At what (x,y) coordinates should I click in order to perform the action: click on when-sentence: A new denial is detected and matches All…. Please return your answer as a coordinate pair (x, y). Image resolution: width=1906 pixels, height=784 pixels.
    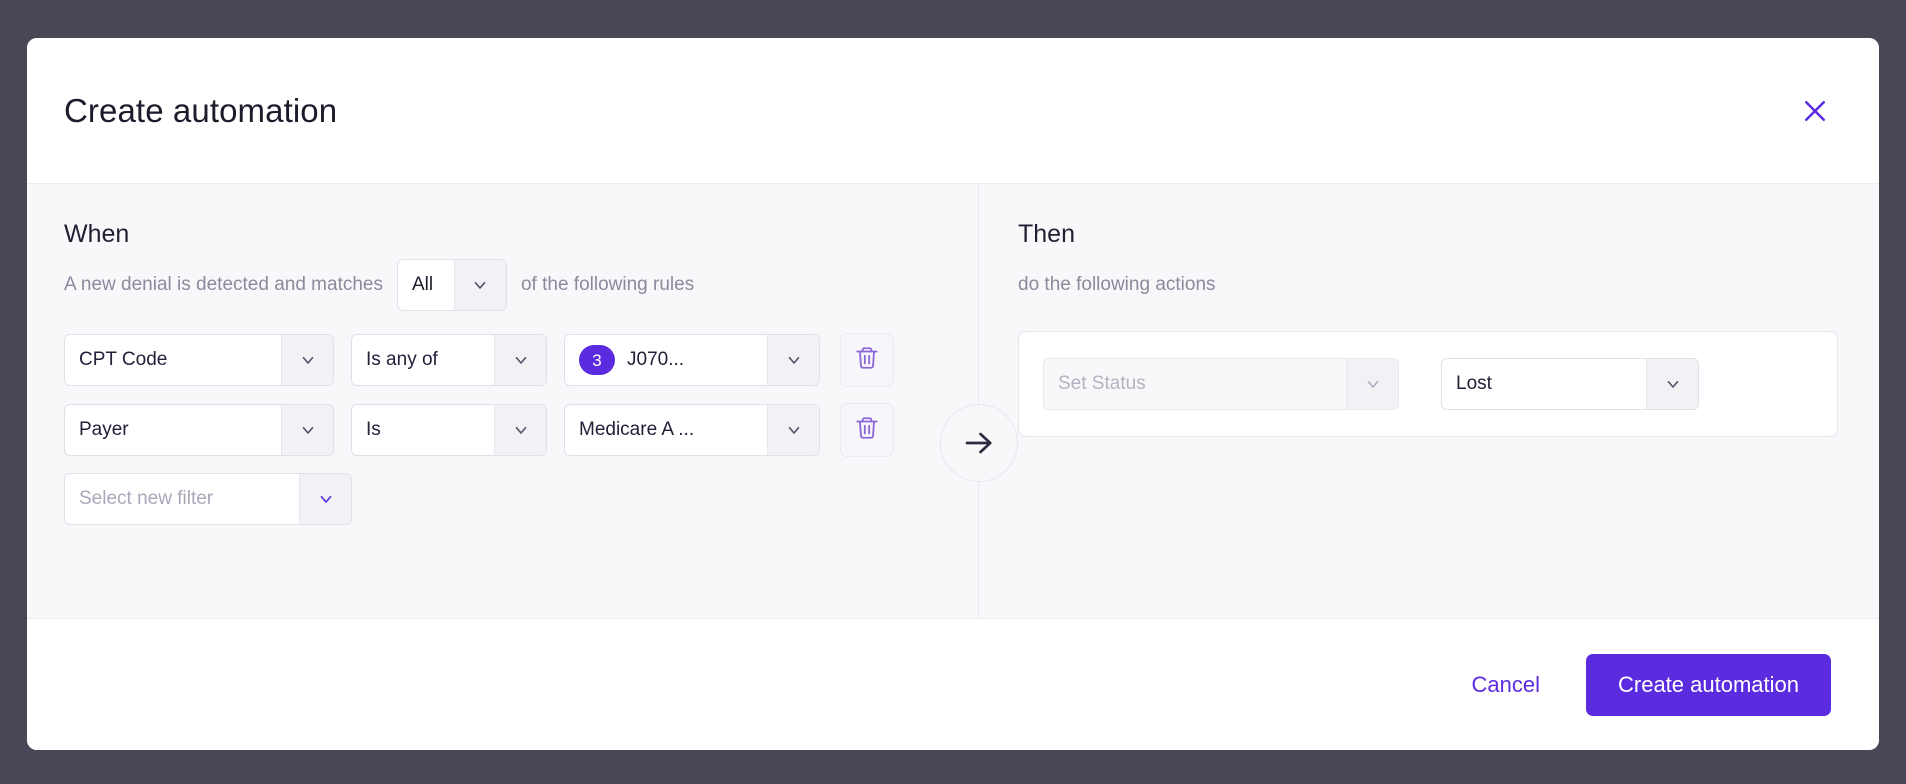
    Looking at the image, I should click on (521, 285).